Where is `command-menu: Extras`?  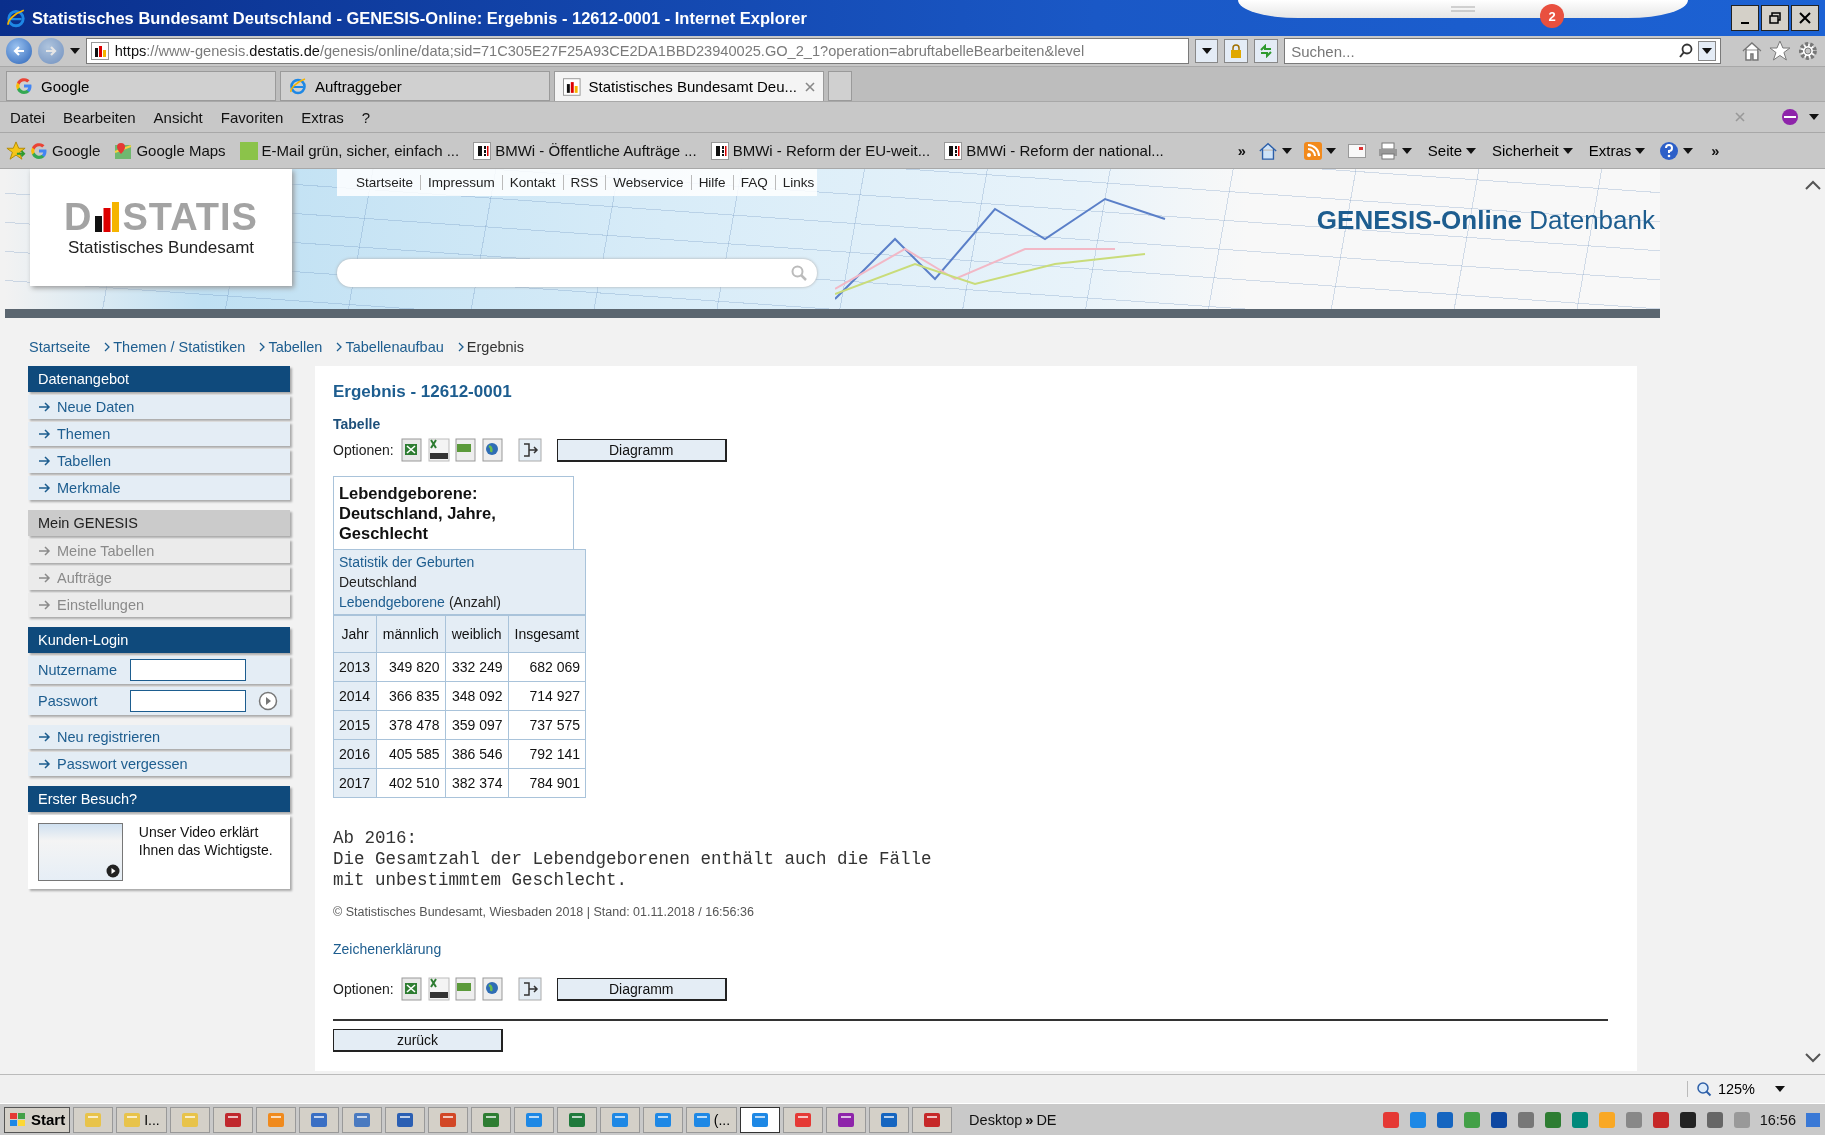 command-menu: Extras is located at coordinates (1617, 150).